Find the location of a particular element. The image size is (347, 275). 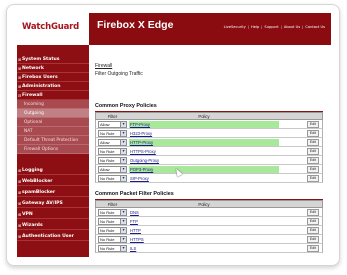

policy-link: HTTP-Proxy is located at coordinates (204, 142).